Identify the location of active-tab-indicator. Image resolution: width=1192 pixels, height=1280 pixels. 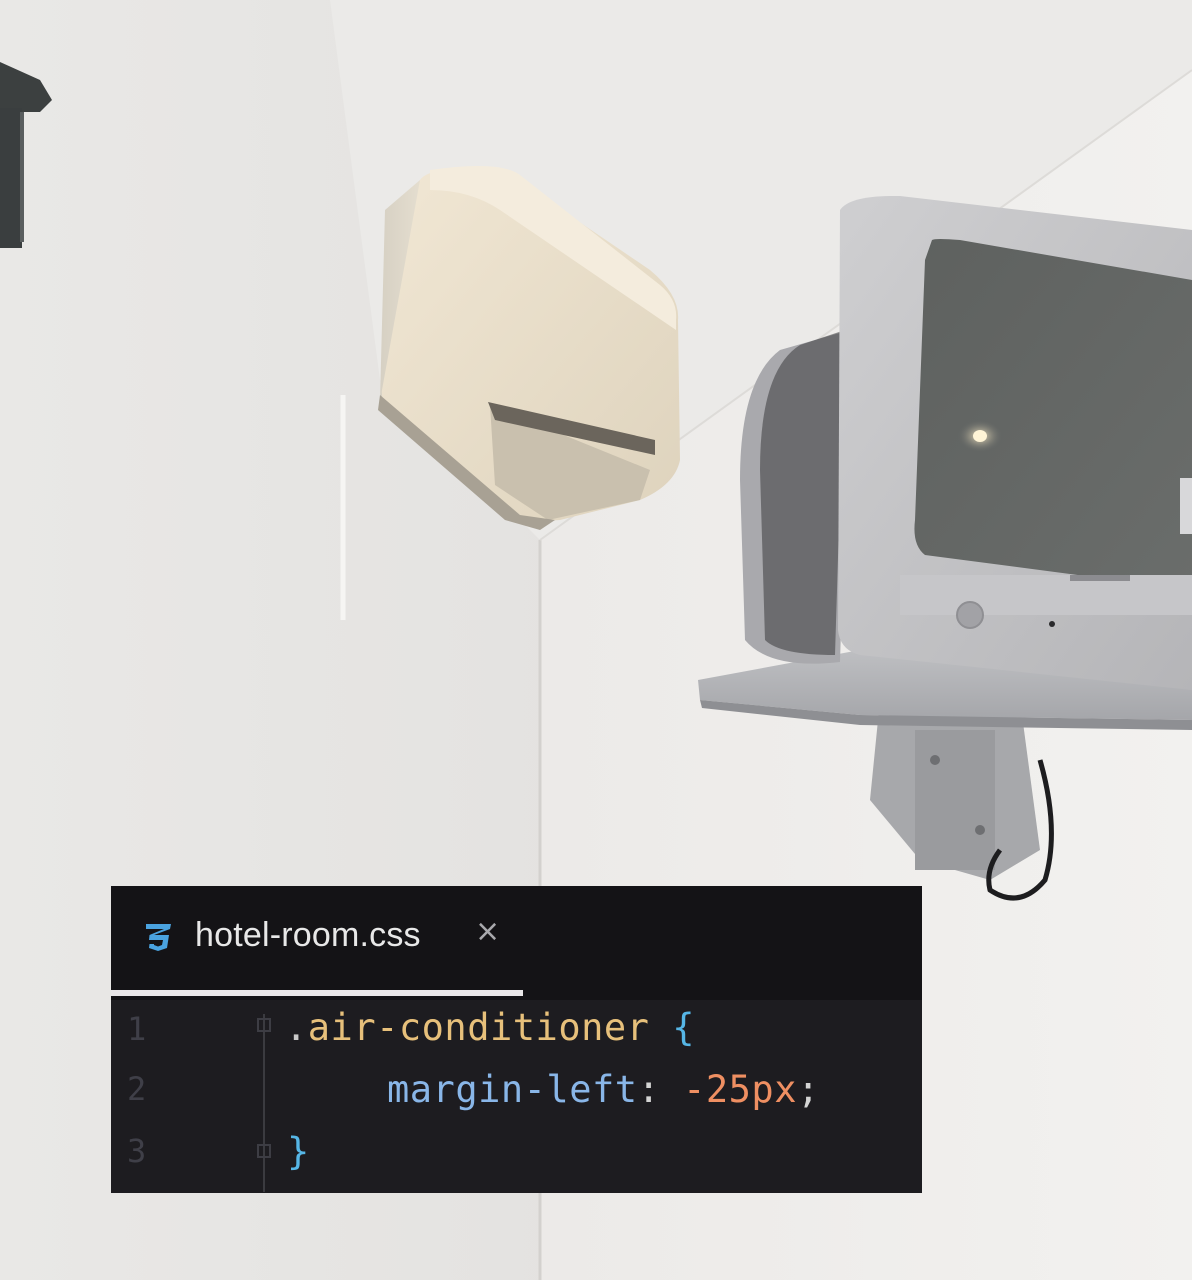
(317, 993).